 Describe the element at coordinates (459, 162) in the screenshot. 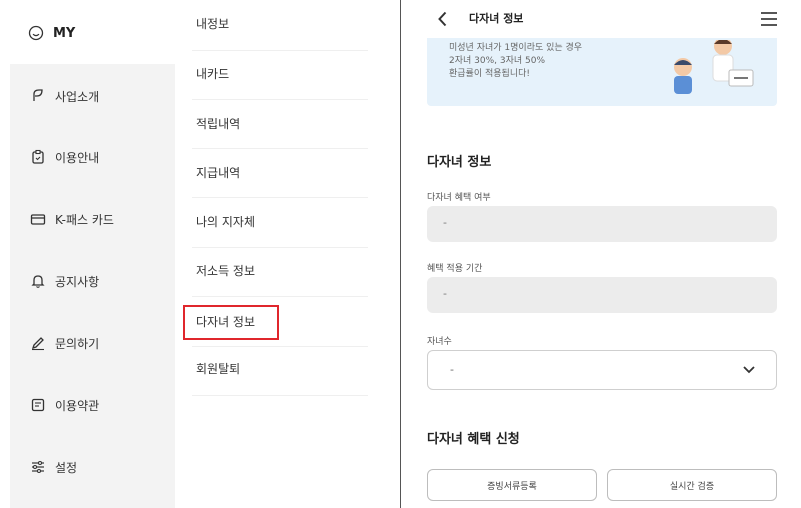

I see `section-title-multichild-info: 다자녀 정보` at that location.